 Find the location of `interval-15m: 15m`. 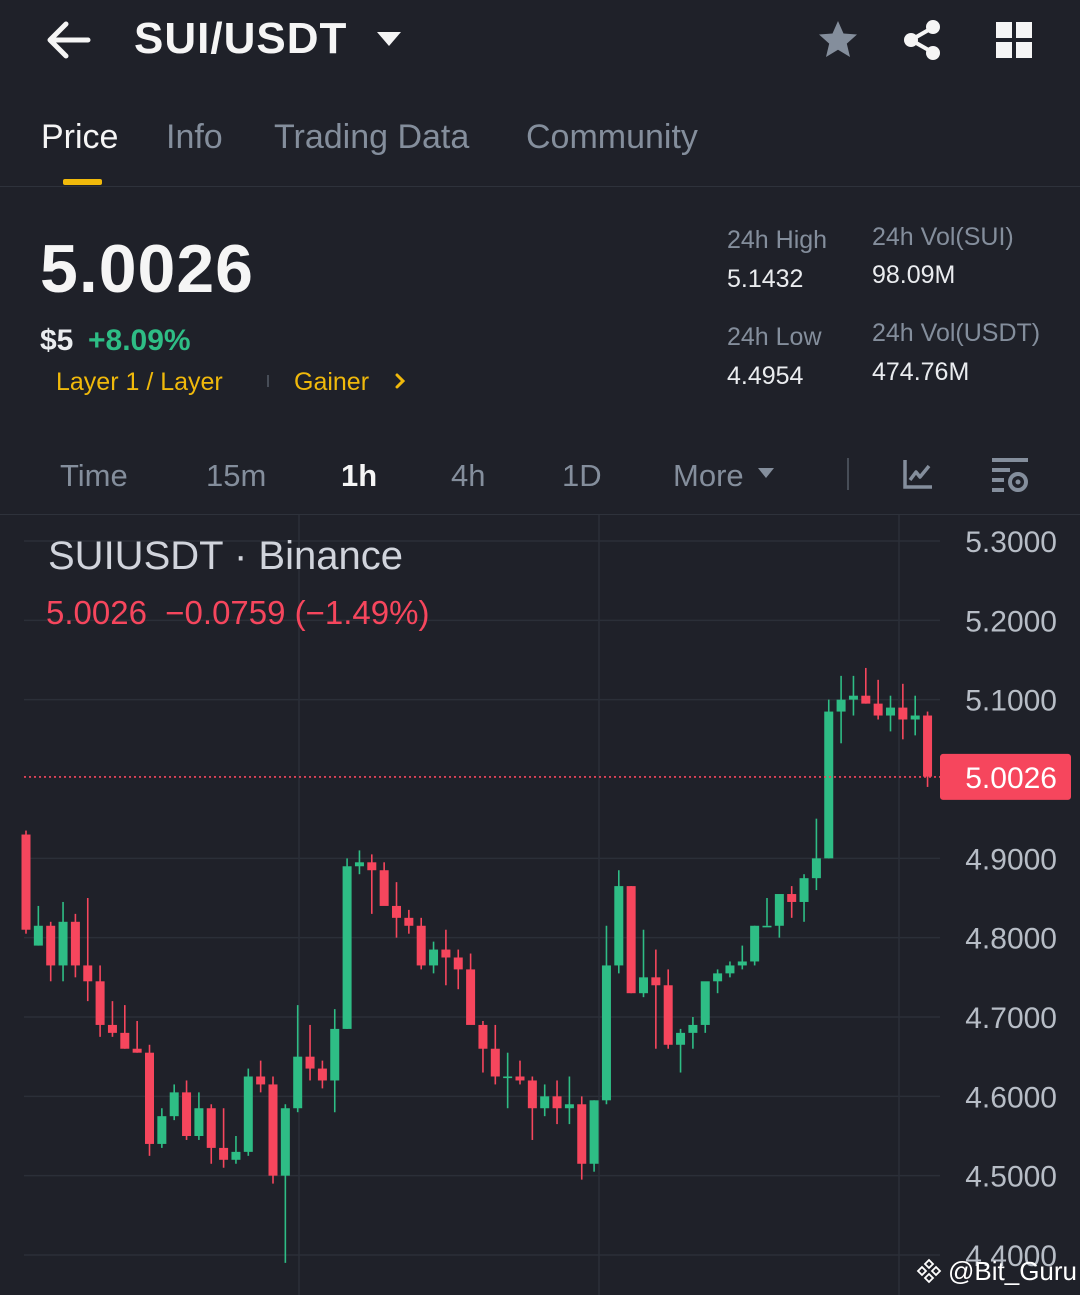

interval-15m: 15m is located at coordinates (236, 476).